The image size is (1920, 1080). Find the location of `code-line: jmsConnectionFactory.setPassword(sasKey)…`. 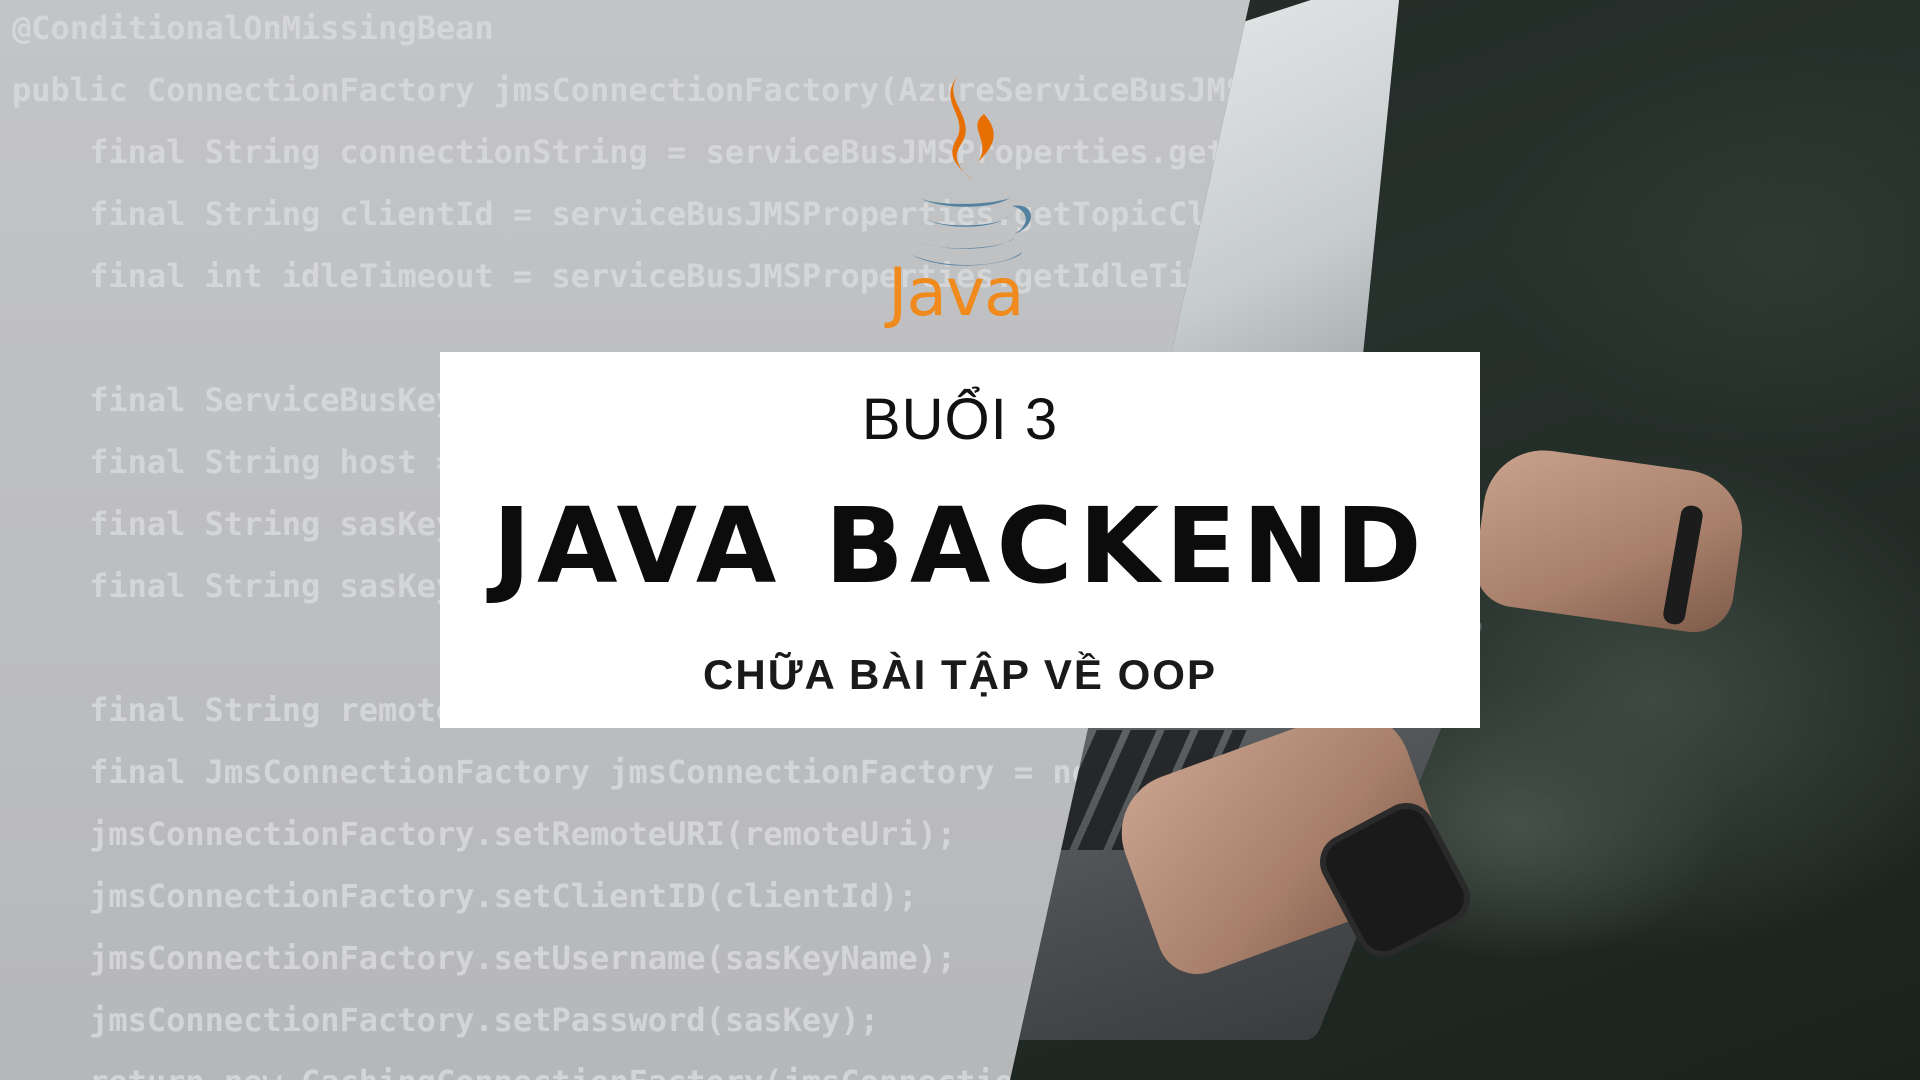

code-line: jmsConnectionFactory.setPassword(sasKey)… is located at coordinates (445, 1020).